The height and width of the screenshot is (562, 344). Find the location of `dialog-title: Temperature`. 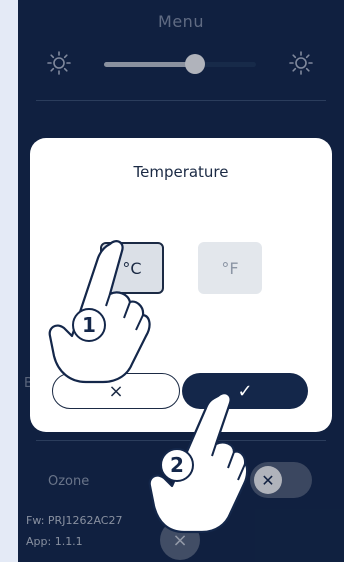

dialog-title: Temperature is located at coordinates (181, 172).